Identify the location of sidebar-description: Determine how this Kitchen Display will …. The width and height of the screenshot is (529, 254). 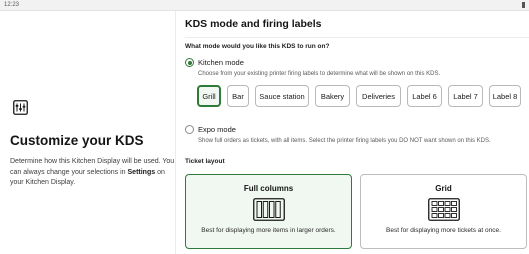
(92, 173).